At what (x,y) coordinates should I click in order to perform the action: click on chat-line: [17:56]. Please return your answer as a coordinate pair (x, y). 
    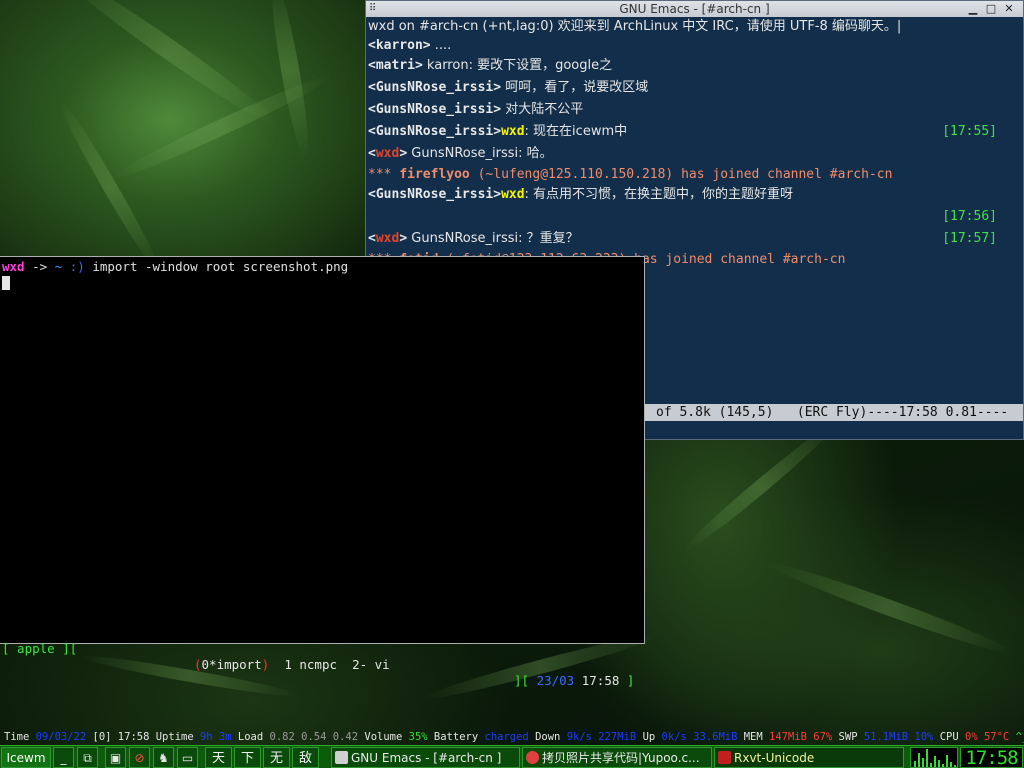
    Looking at the image, I should click on (694, 217).